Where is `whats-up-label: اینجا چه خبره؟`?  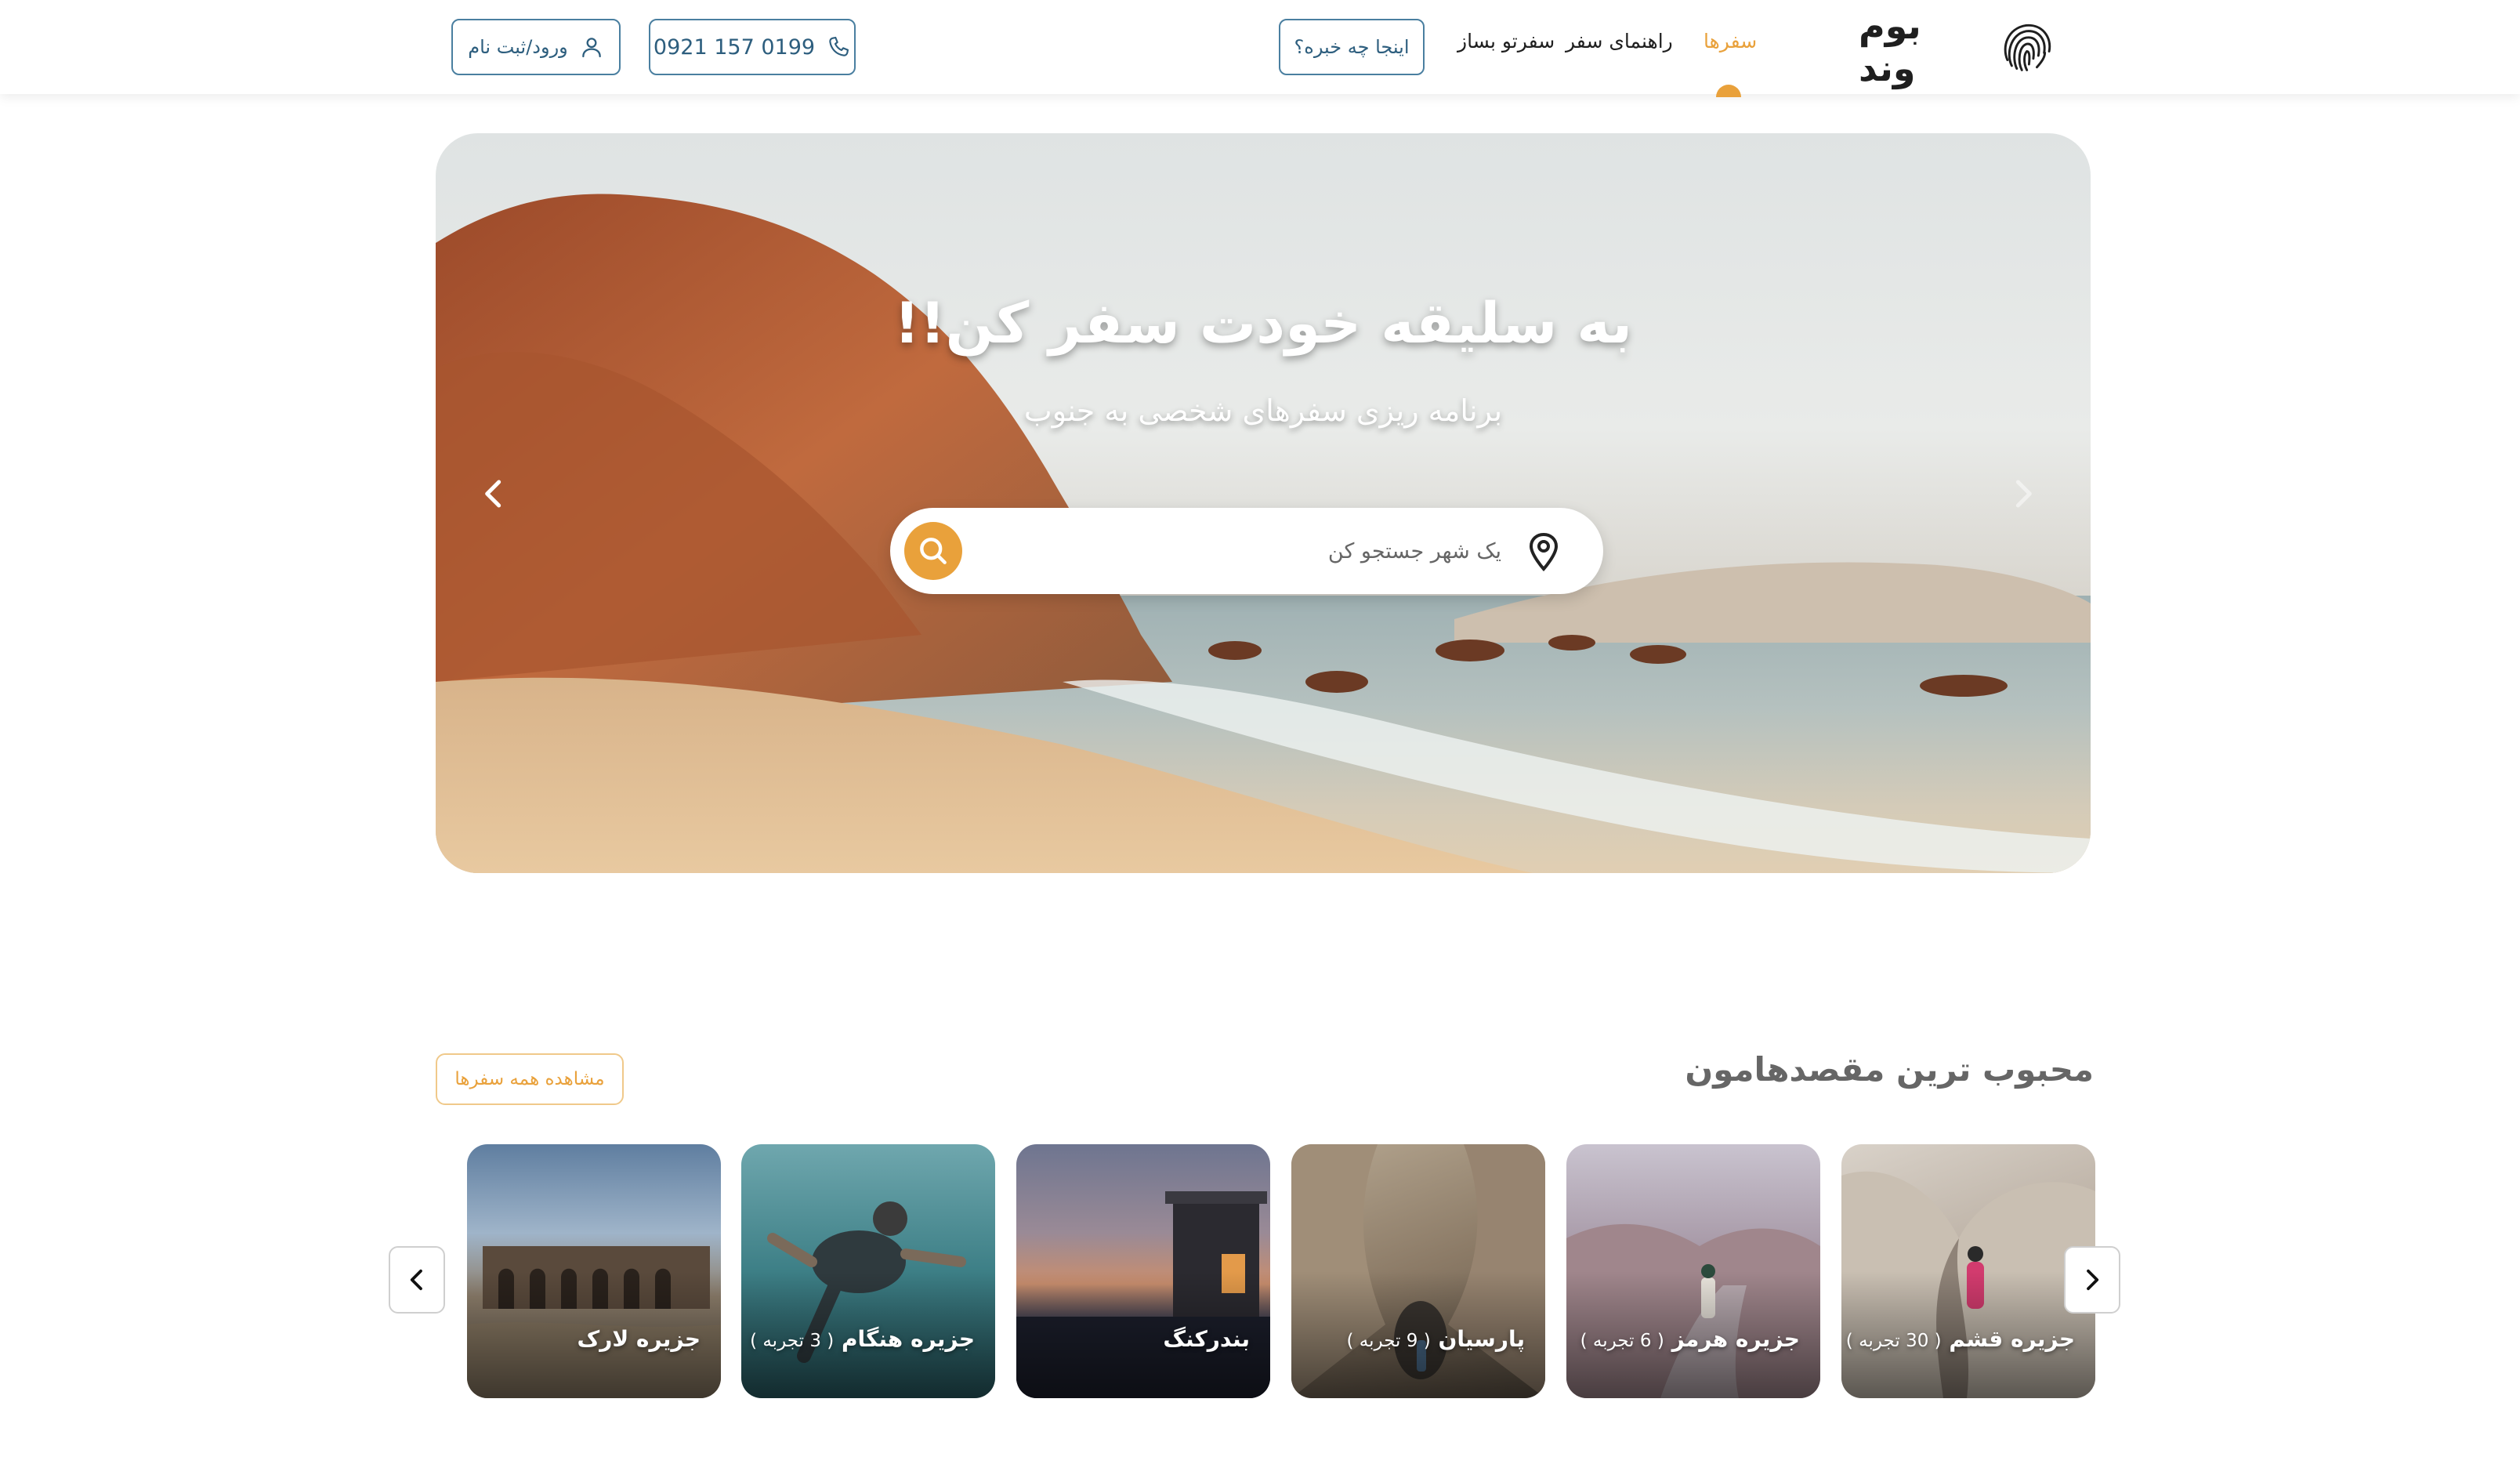 whats-up-label: اینجا چه خبره؟ is located at coordinates (1352, 47).